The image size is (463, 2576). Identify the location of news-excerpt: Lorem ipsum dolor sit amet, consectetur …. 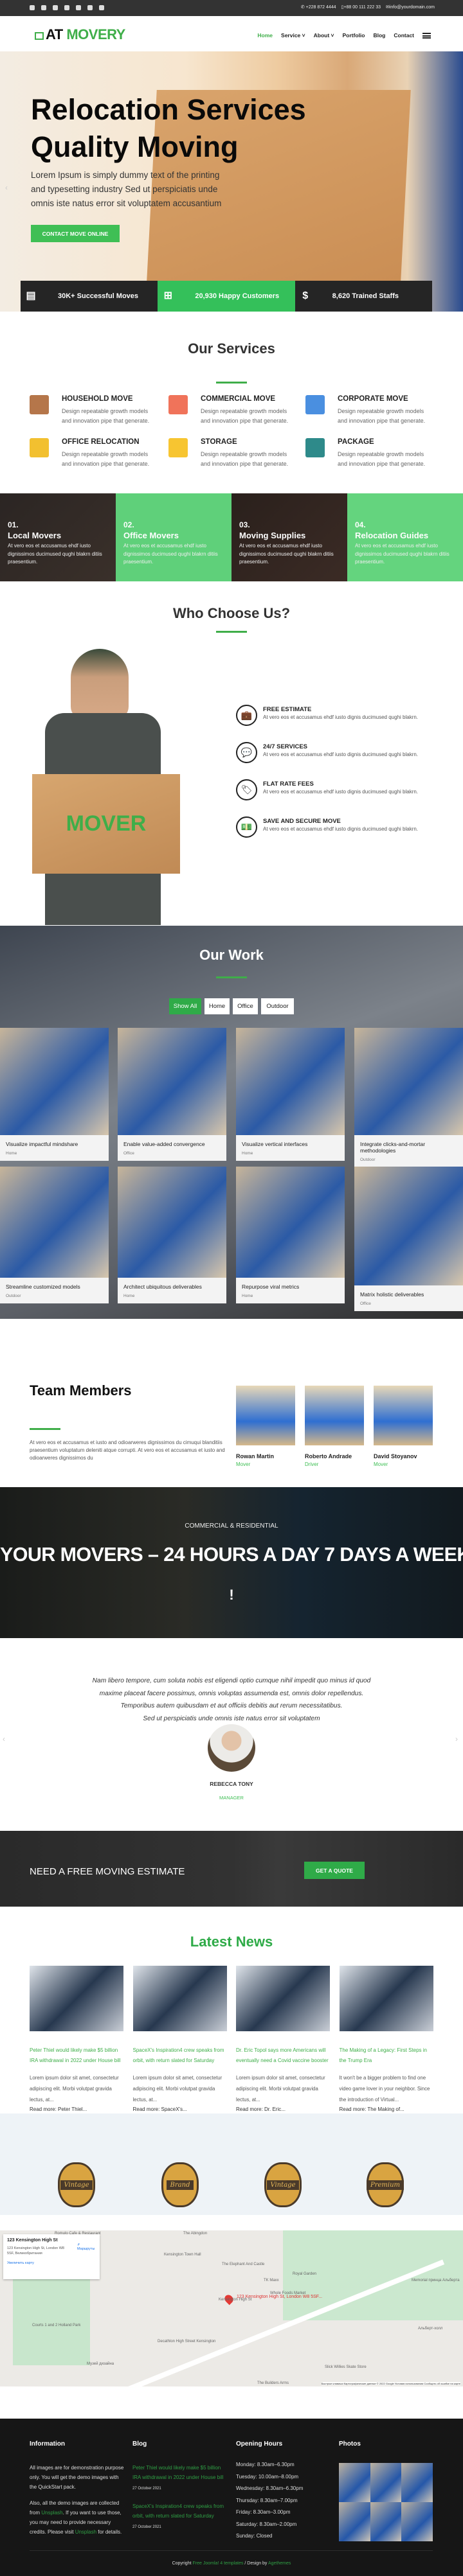
(177, 2089).